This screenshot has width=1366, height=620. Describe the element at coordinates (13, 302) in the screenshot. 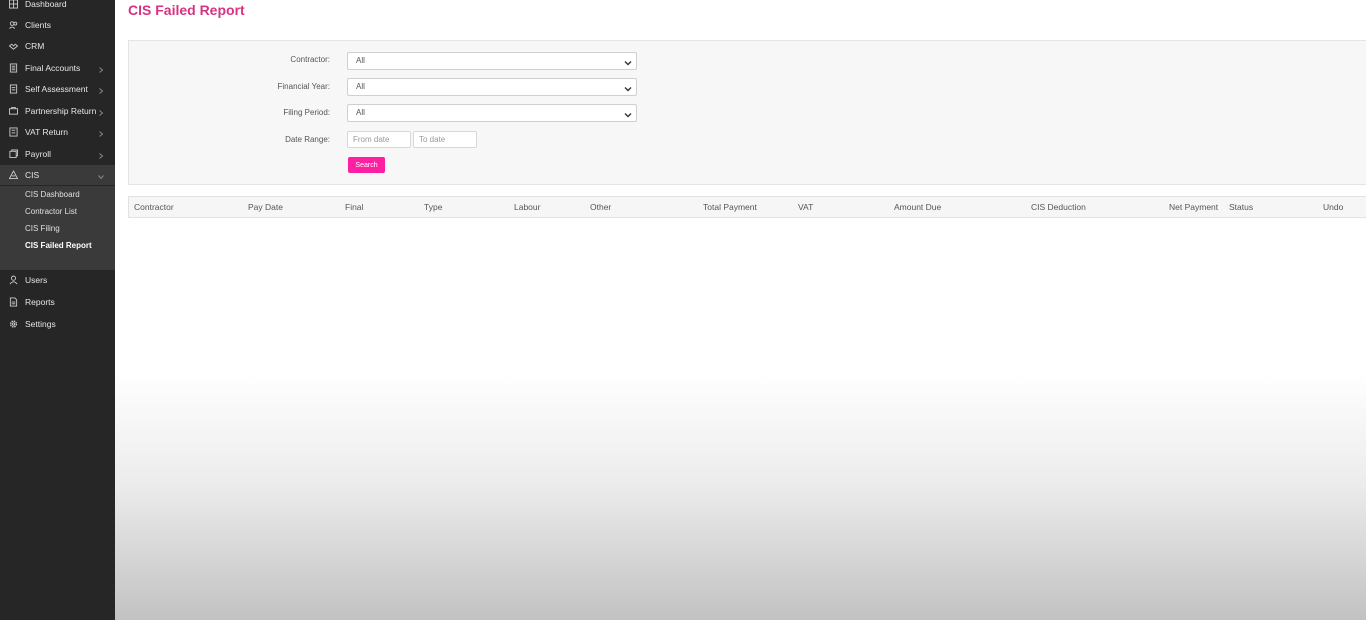

I see `reports-icon` at that location.